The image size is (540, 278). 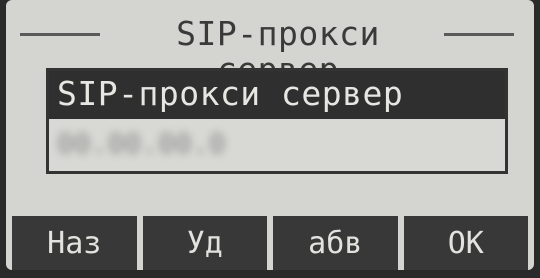 I want to click on title-rule-left, so click(x=60, y=34).